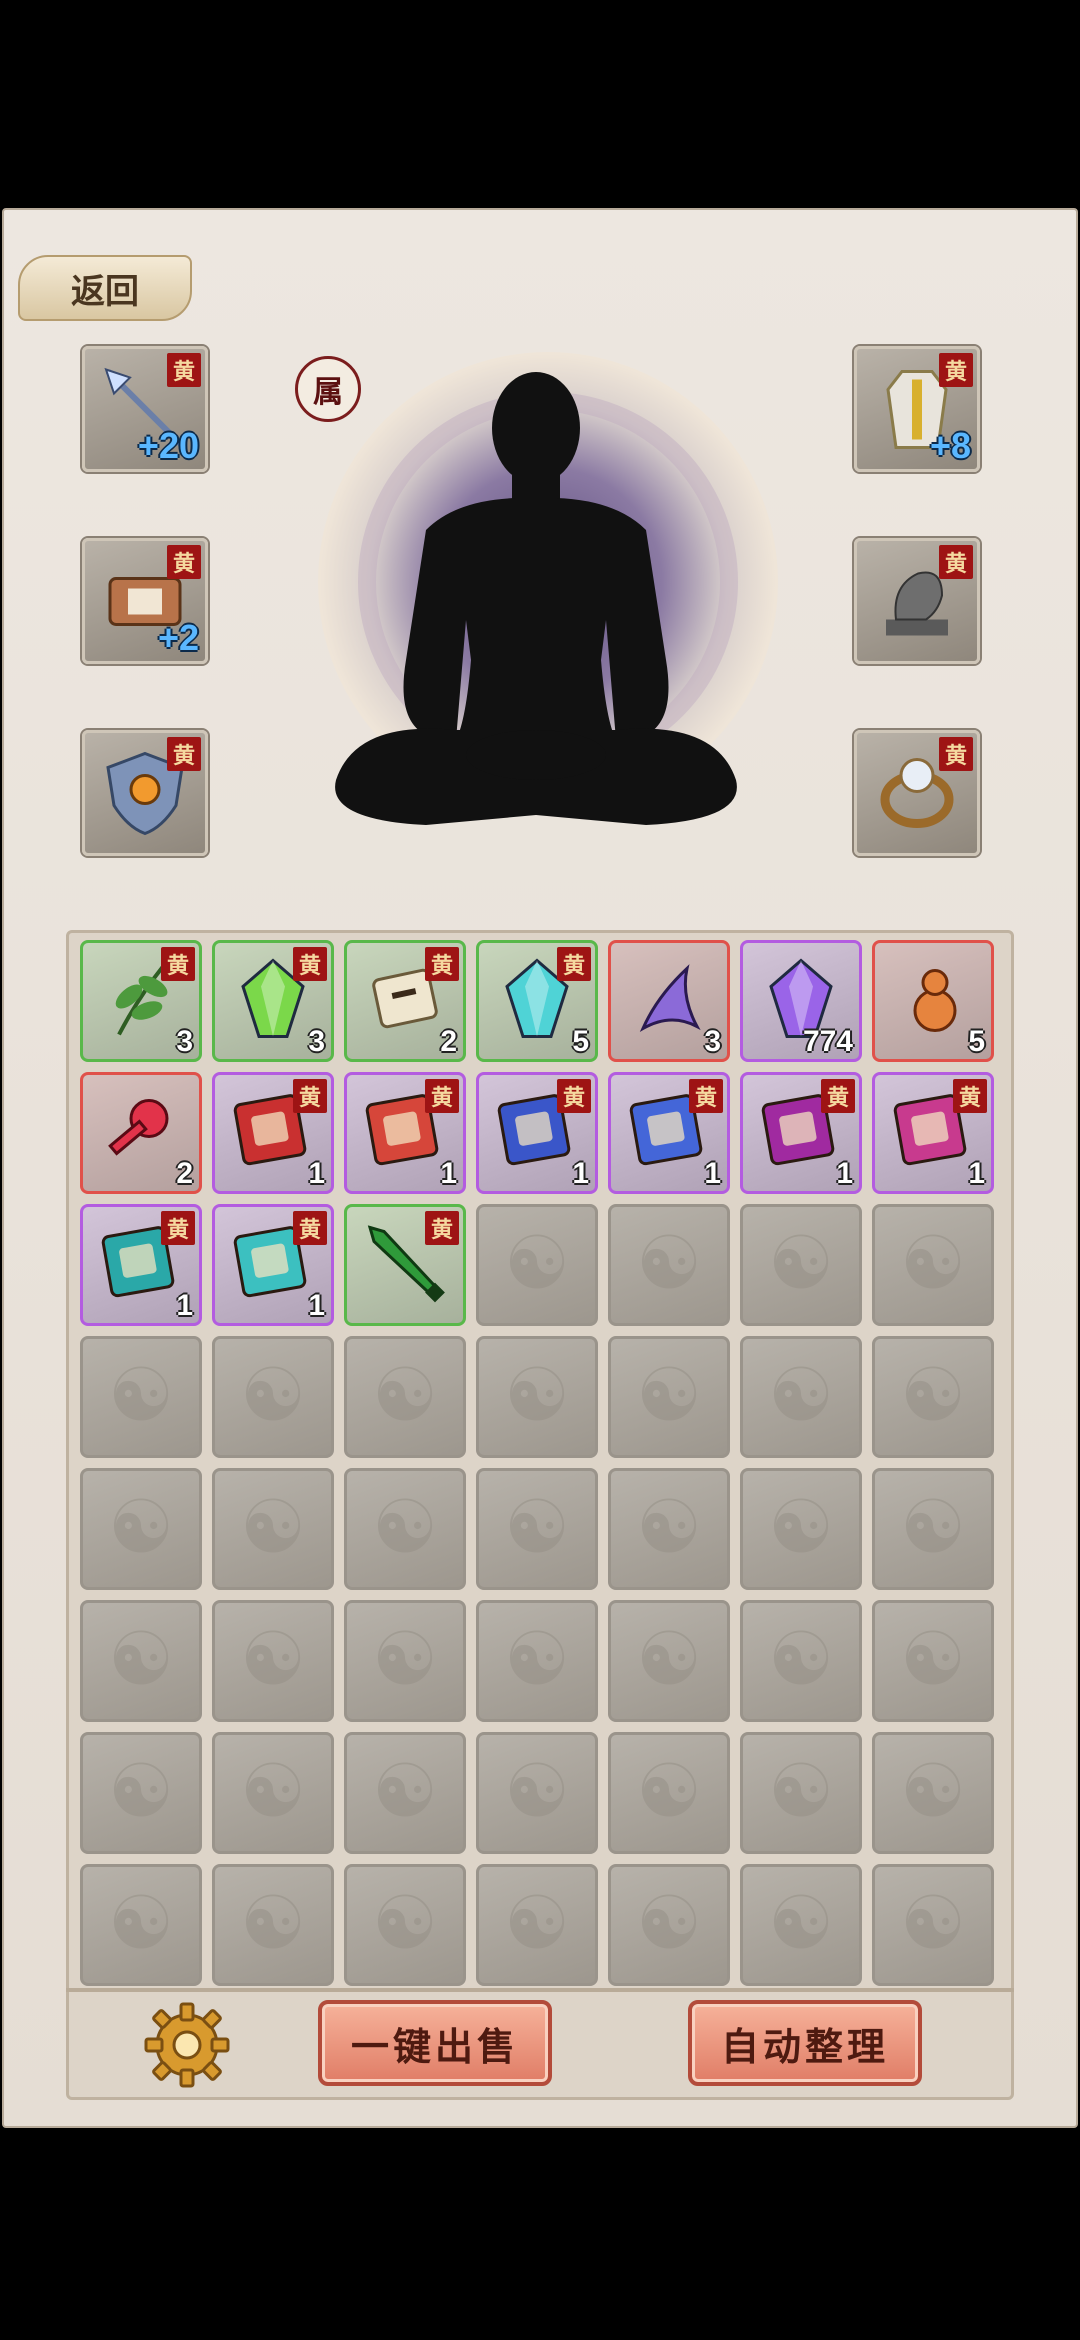  What do you see at coordinates (405, 1001) in the screenshot?
I see `inventory-item-scroll: 黄2` at bounding box center [405, 1001].